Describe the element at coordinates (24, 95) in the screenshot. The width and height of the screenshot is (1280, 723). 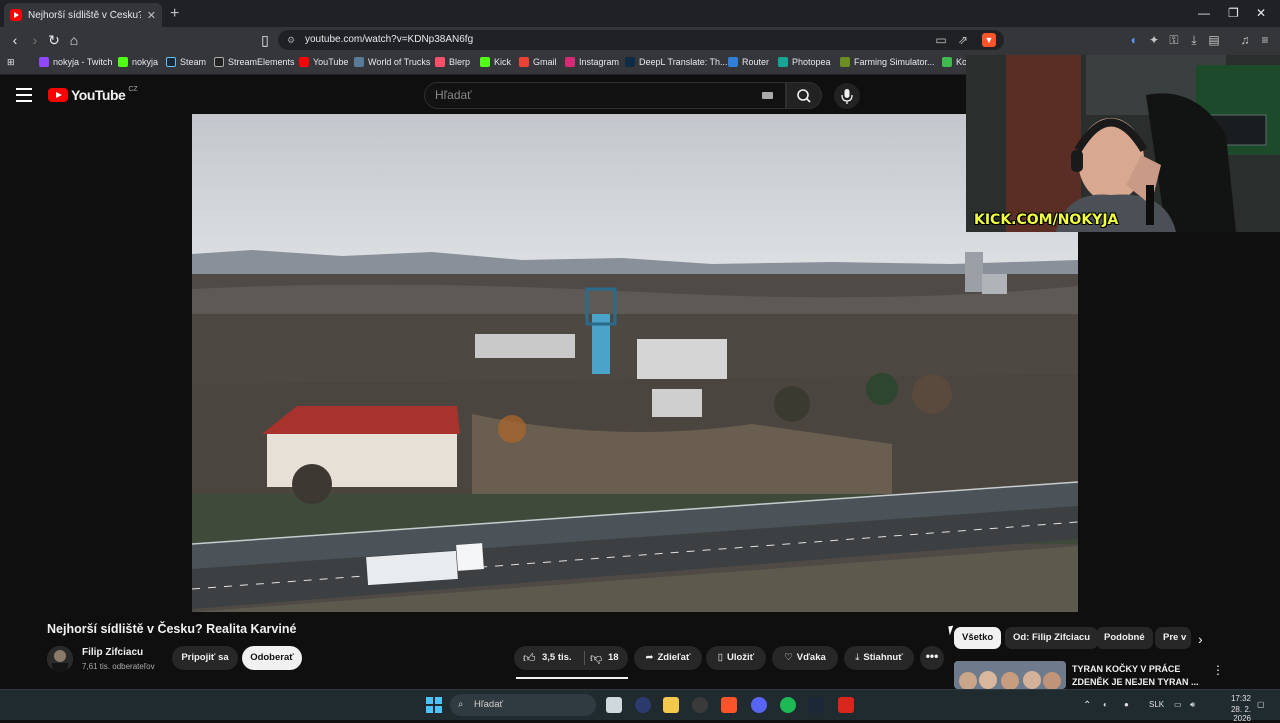
I see `hamburger-menu-icon` at that location.